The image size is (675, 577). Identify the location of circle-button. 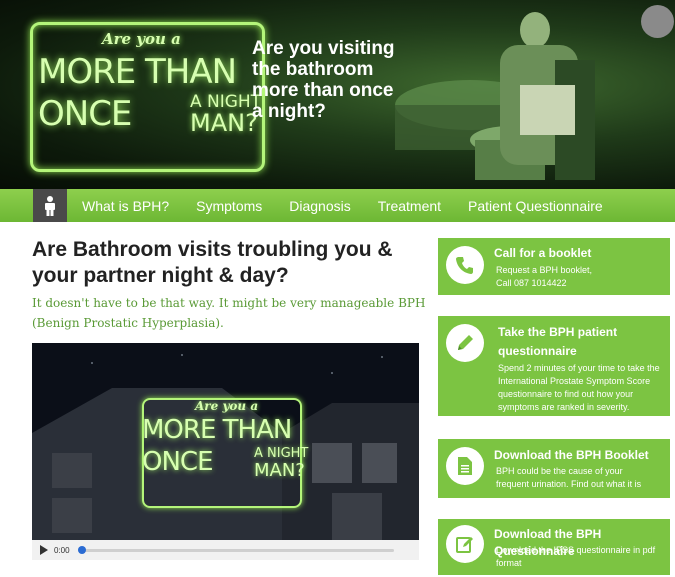
(657, 21).